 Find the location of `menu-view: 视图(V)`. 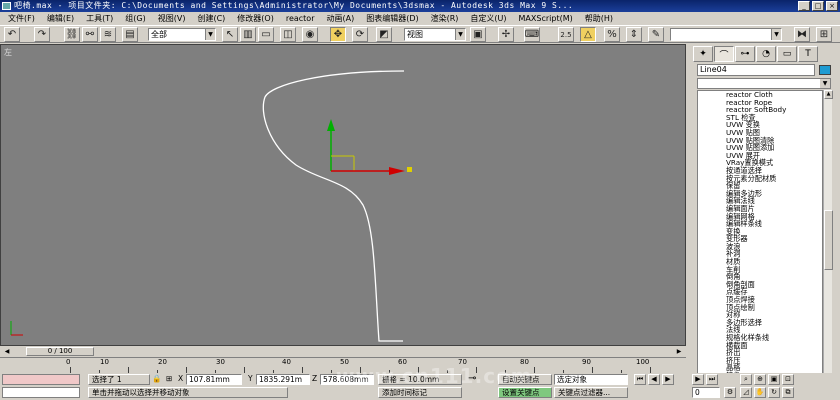

menu-view: 视图(V) is located at coordinates (172, 18).